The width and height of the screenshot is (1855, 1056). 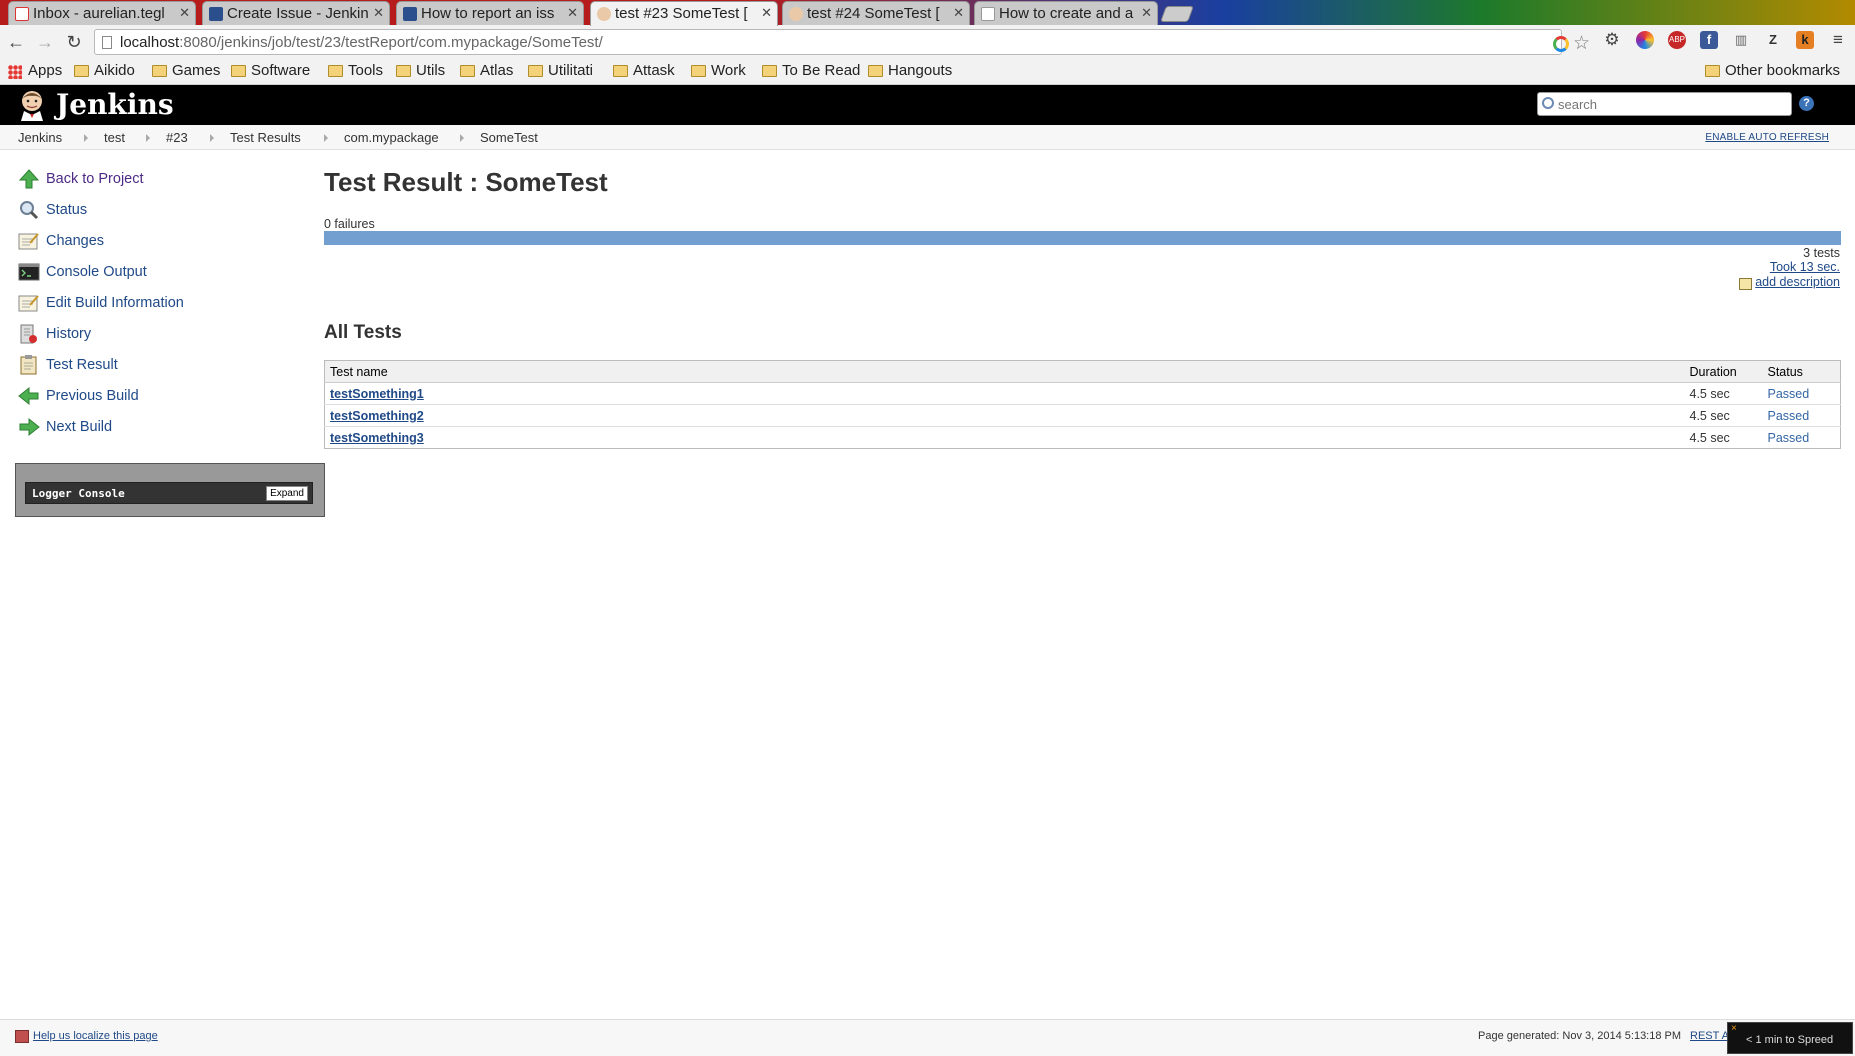 I want to click on test-link: testSomething1, so click(x=377, y=394).